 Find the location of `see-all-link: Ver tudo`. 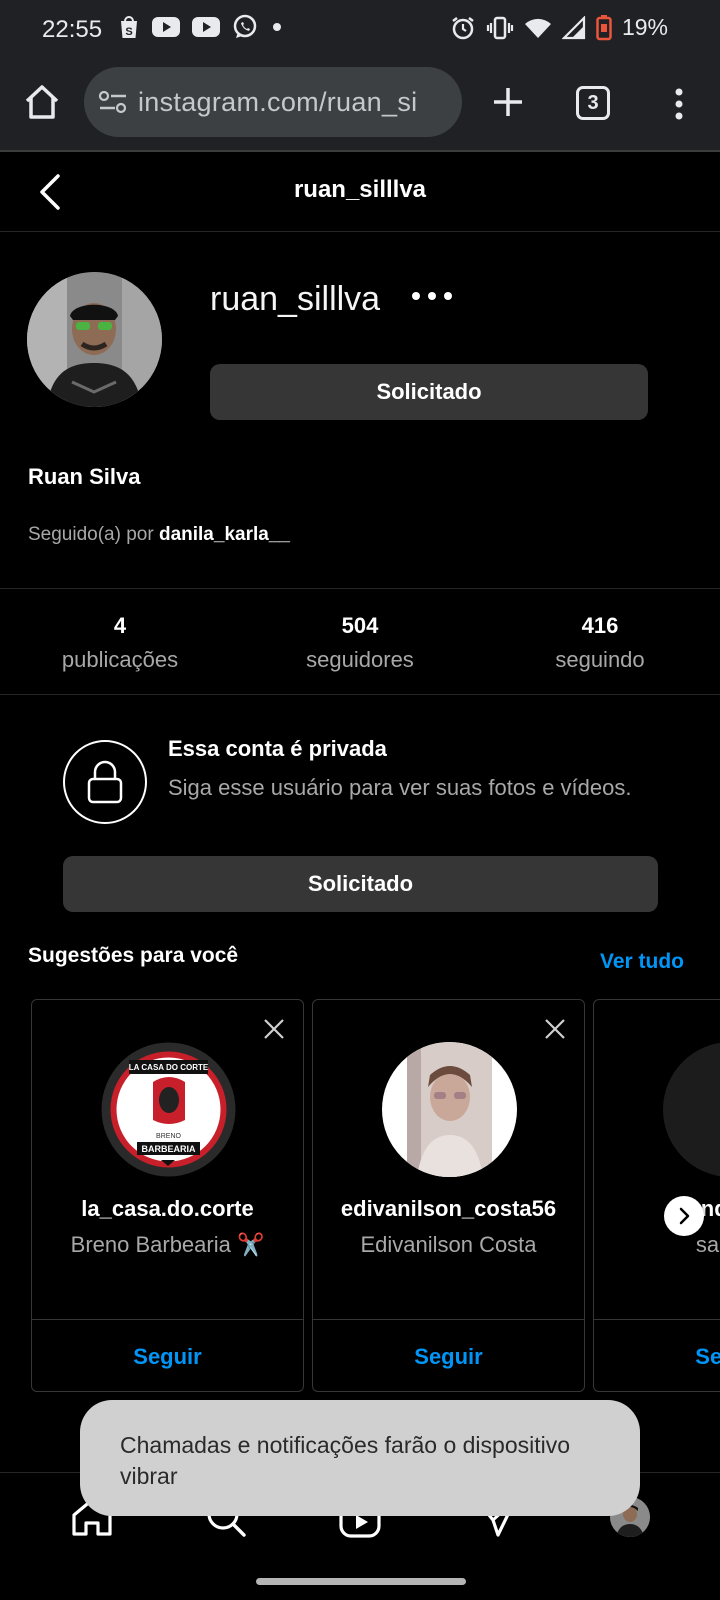

see-all-link: Ver tudo is located at coordinates (642, 962).